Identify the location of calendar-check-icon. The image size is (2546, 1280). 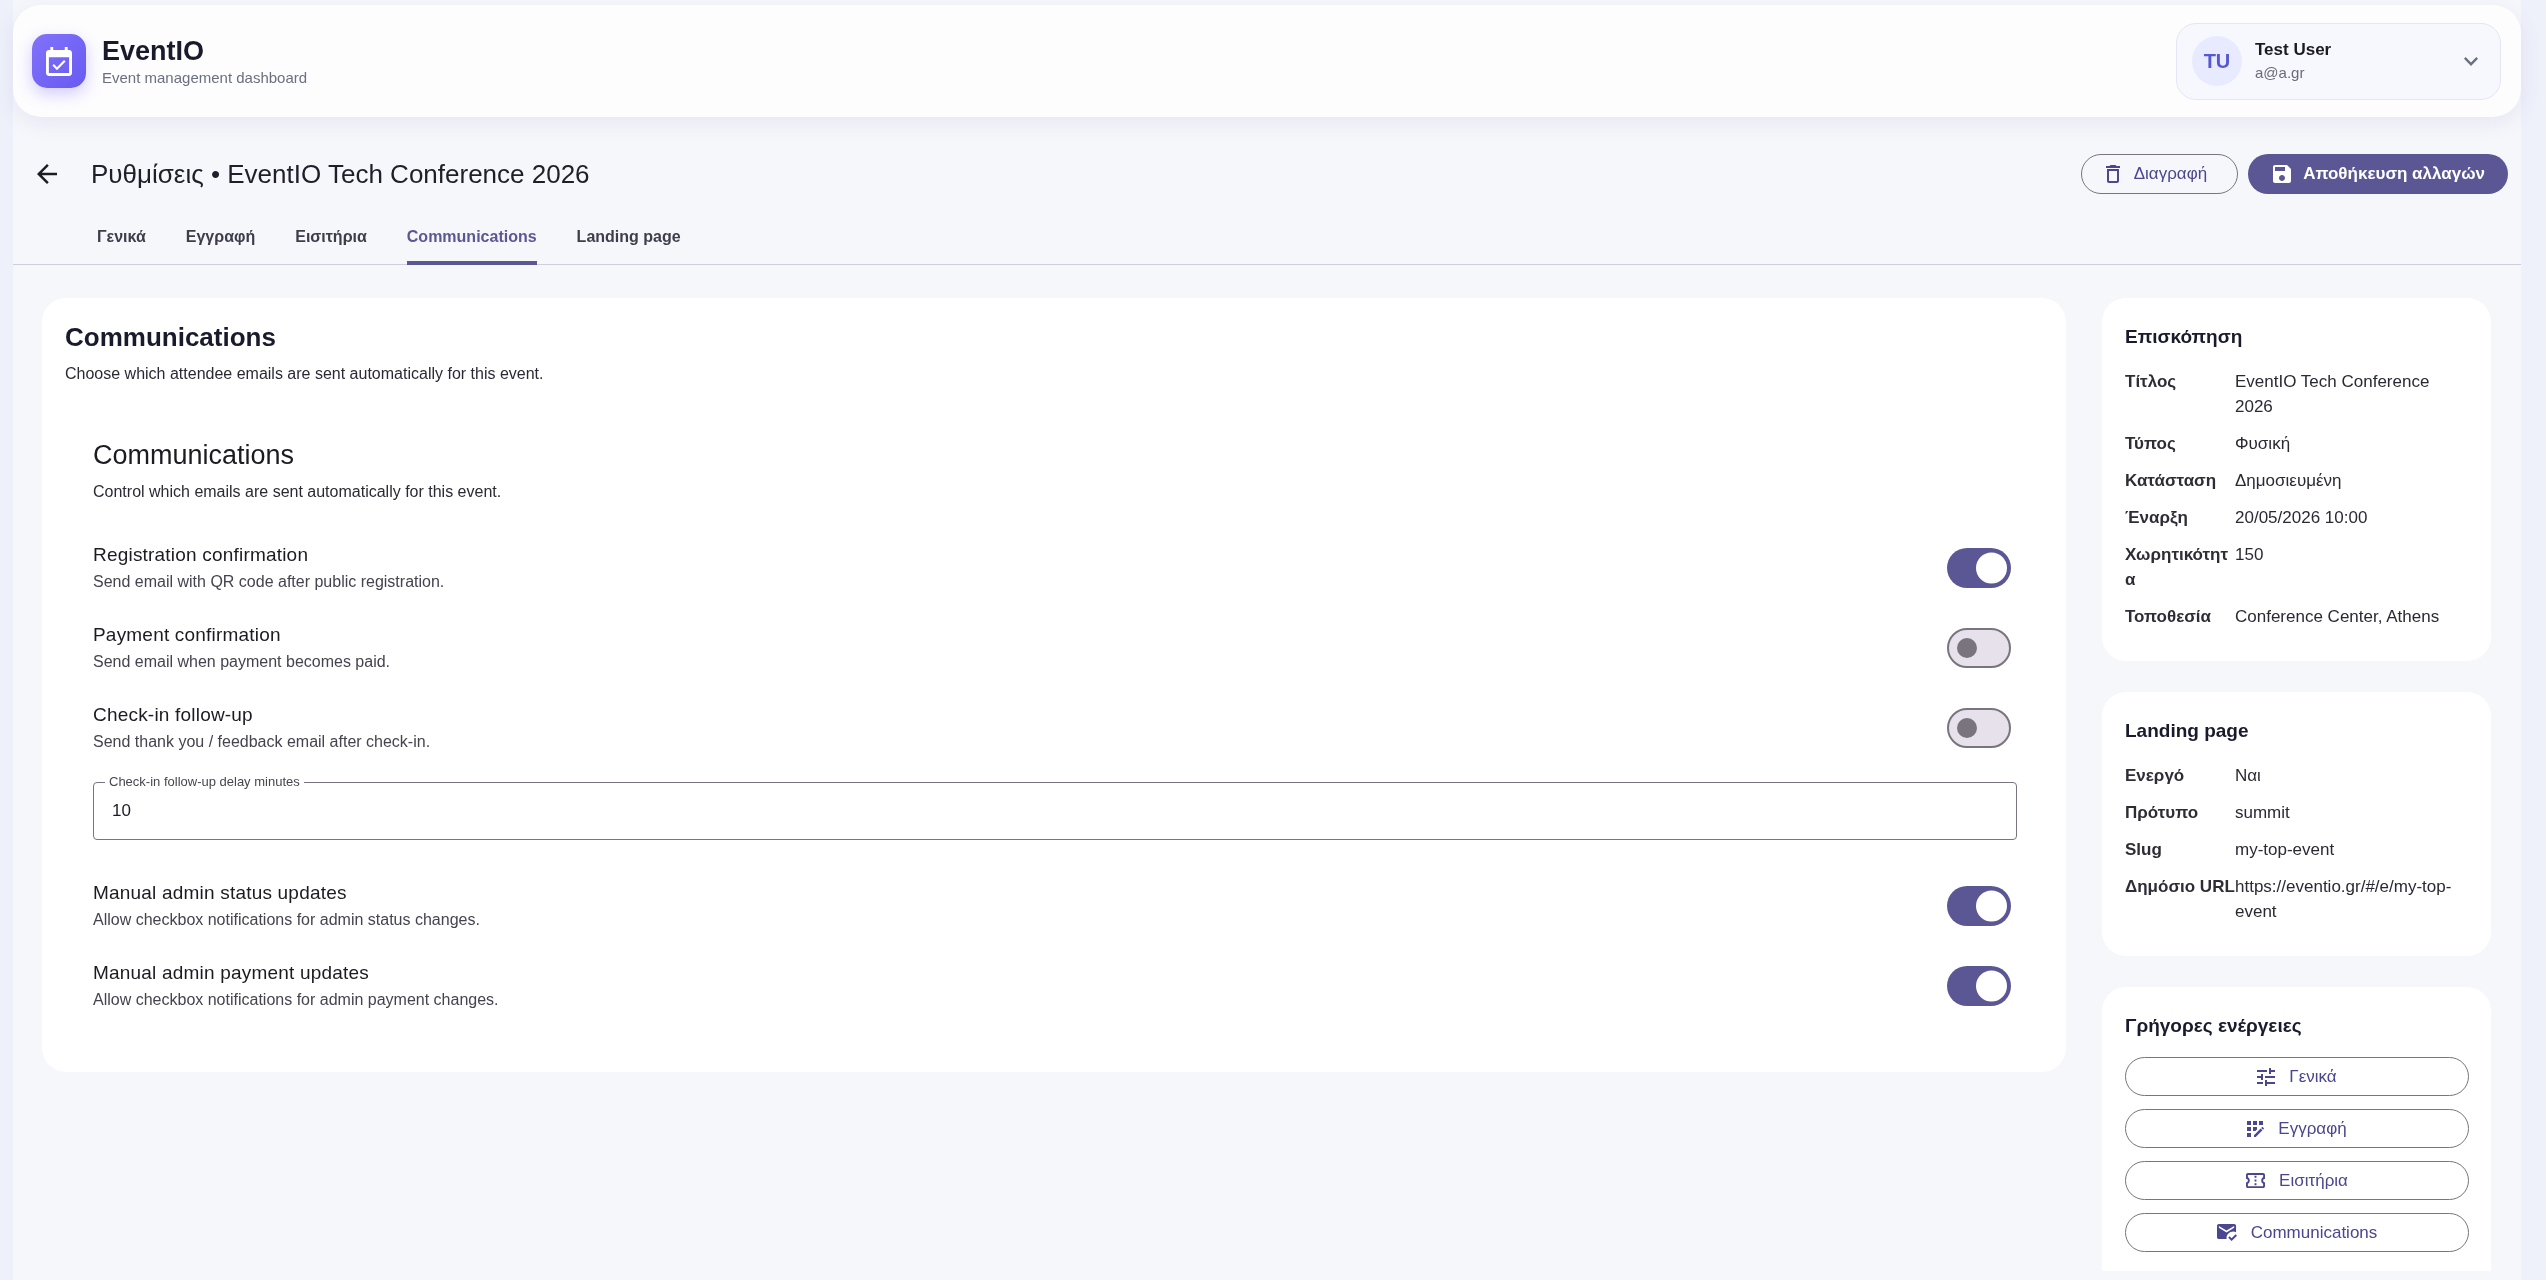
(59, 61).